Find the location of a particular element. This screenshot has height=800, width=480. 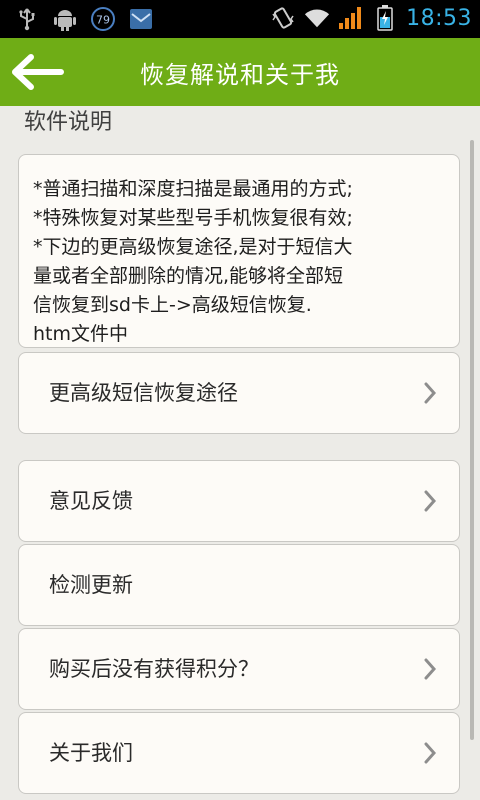

status-bar: 79 18:53 is located at coordinates (240, 19).